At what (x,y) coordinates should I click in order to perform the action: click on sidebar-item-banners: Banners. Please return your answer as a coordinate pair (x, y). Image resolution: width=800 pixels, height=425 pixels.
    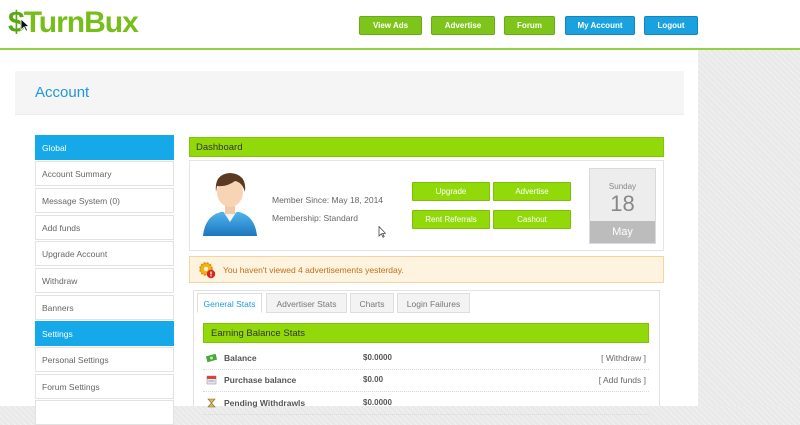
    Looking at the image, I should click on (104, 307).